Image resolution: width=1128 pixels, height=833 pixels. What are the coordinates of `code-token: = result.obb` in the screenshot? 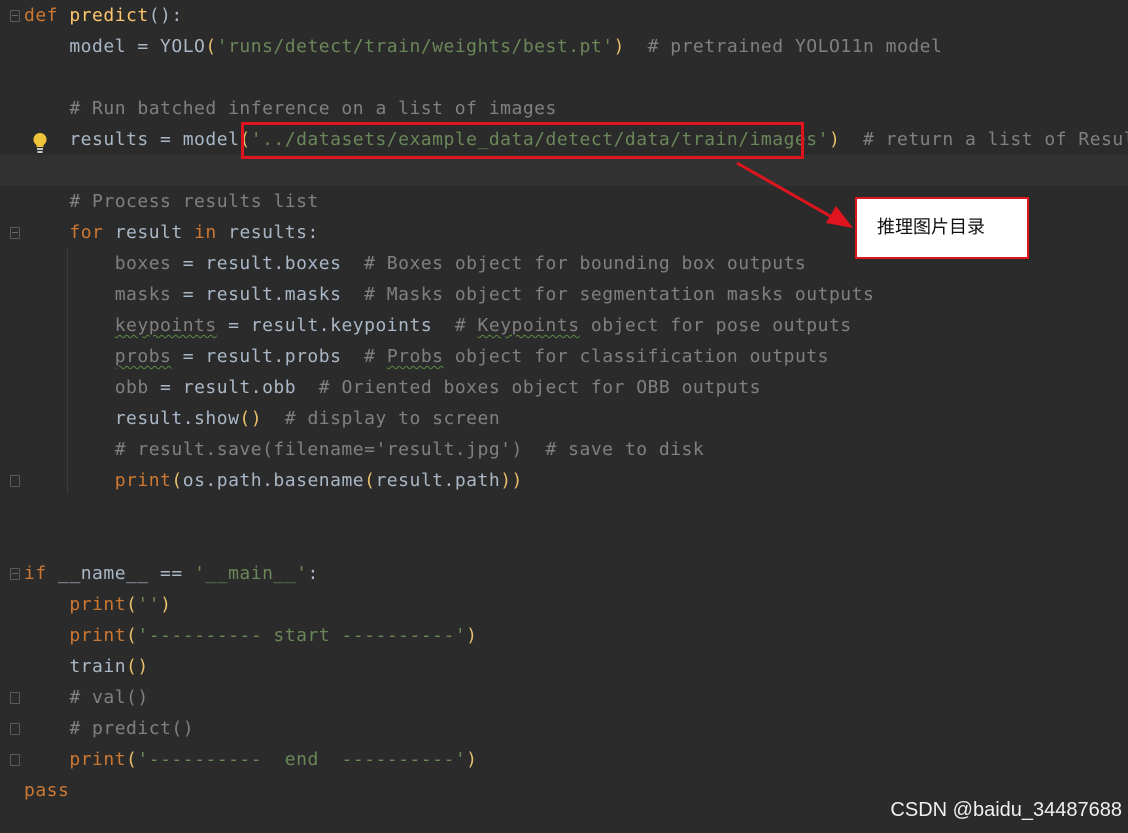 It's located at (222, 387).